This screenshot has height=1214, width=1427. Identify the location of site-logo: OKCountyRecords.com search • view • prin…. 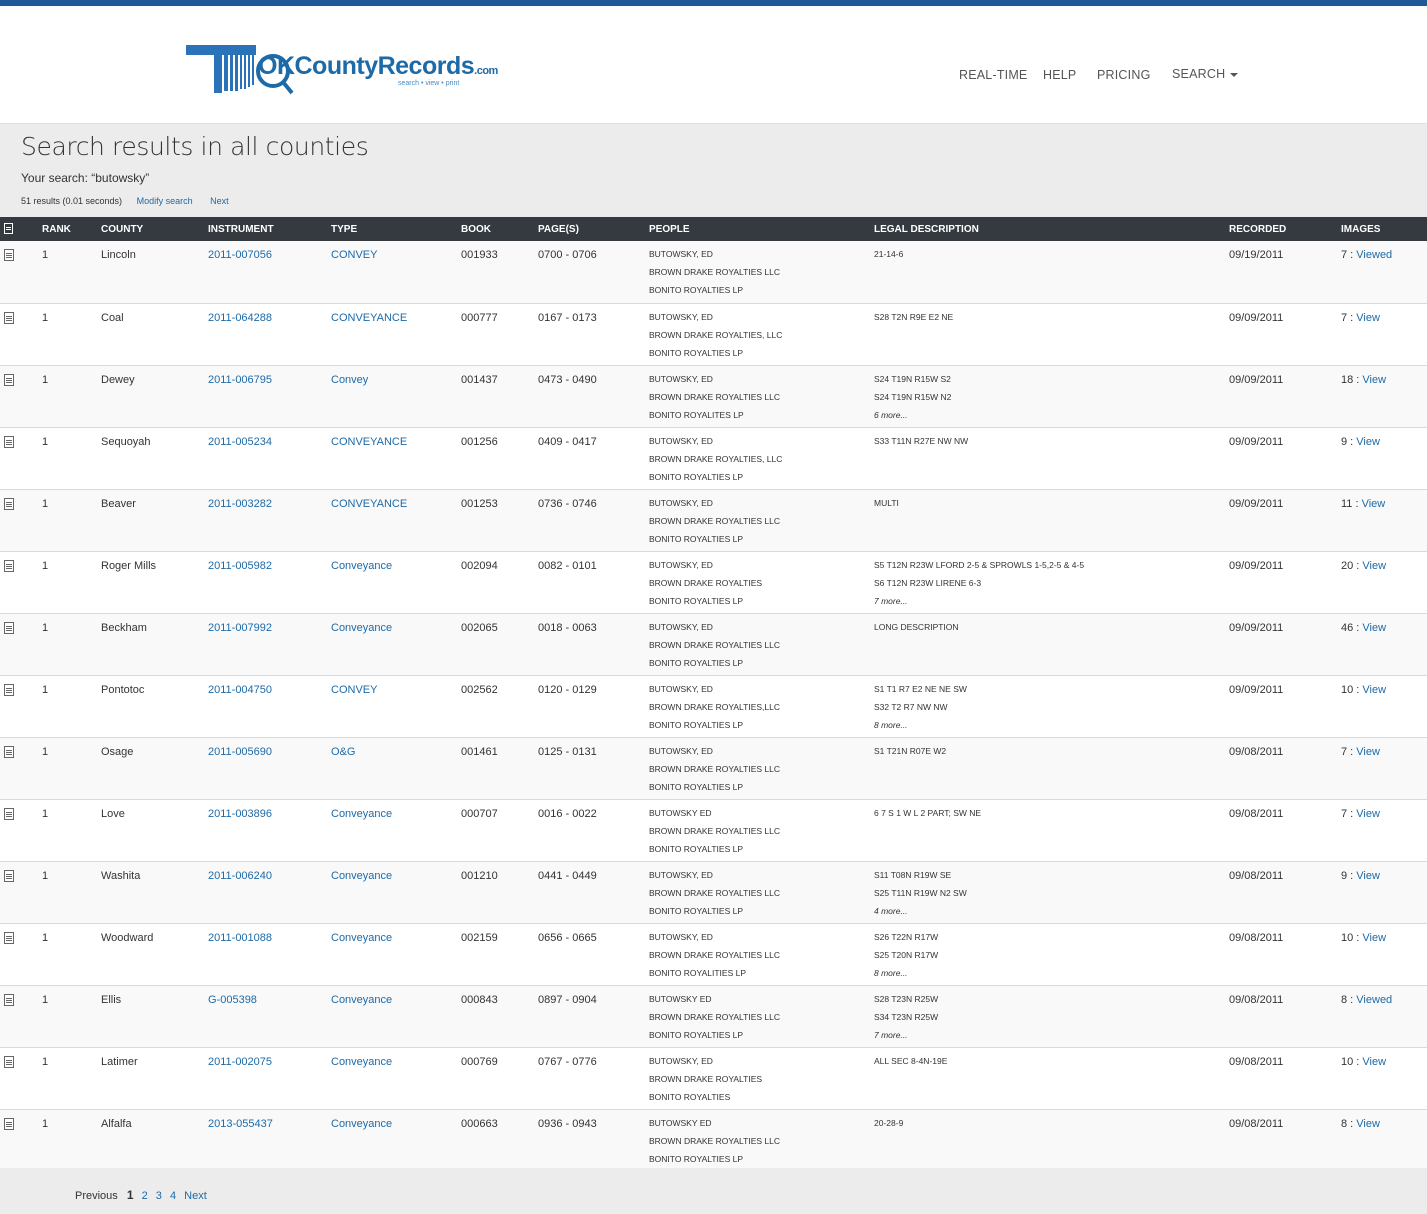
(342, 69).